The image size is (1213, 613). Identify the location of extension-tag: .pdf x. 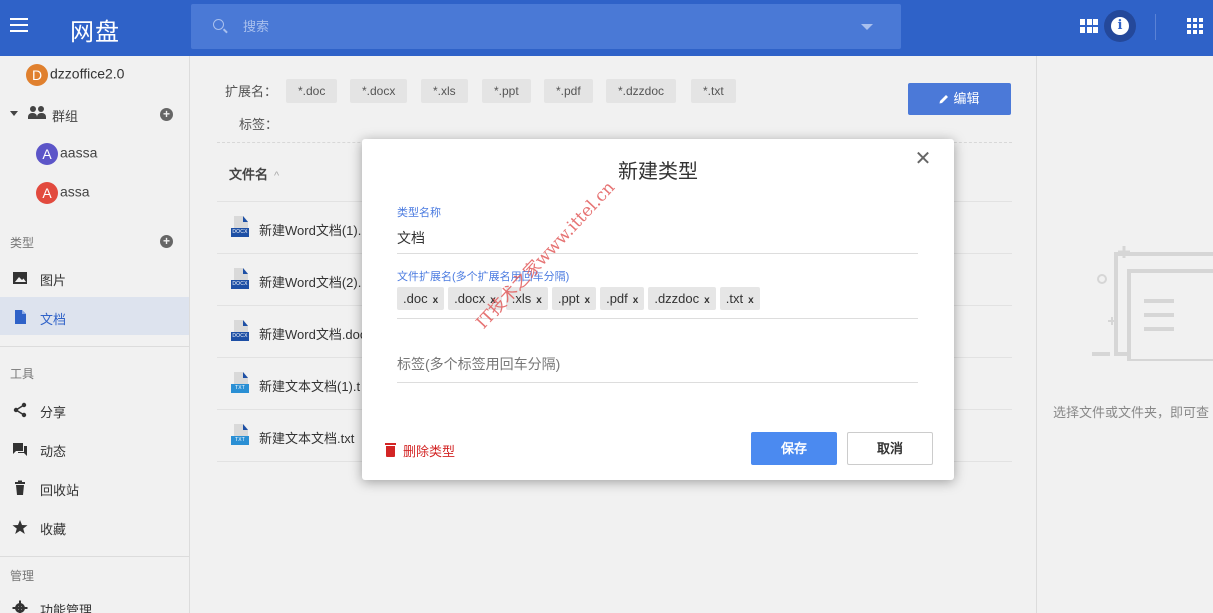
(622, 298).